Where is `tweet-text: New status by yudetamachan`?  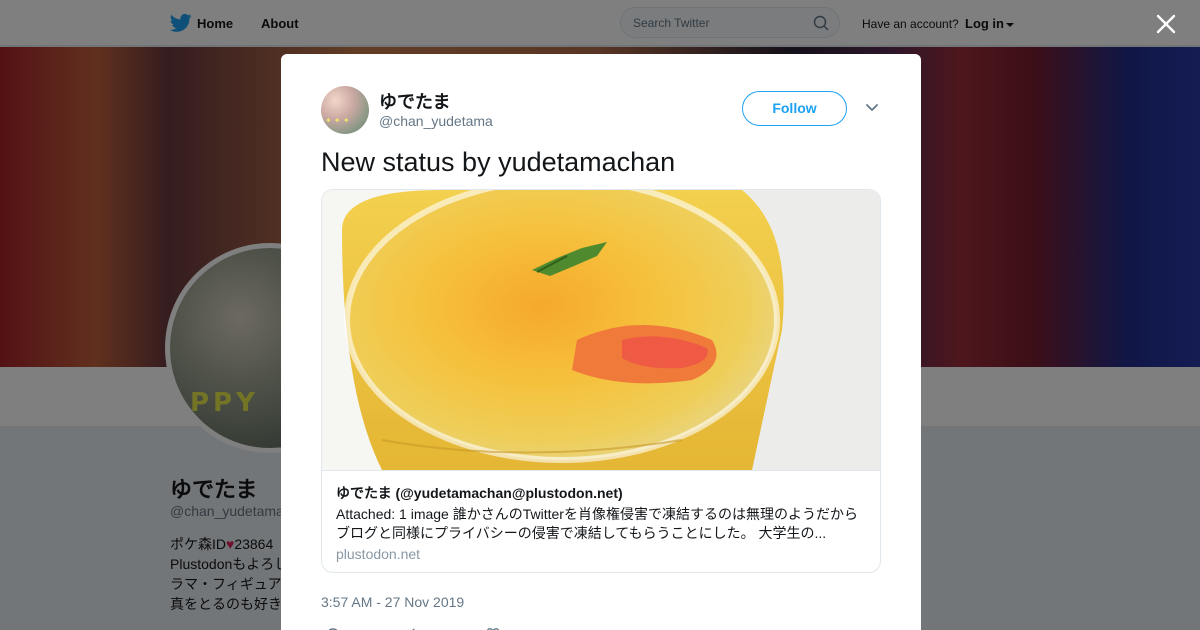 tweet-text: New status by yudetamachan is located at coordinates (498, 162).